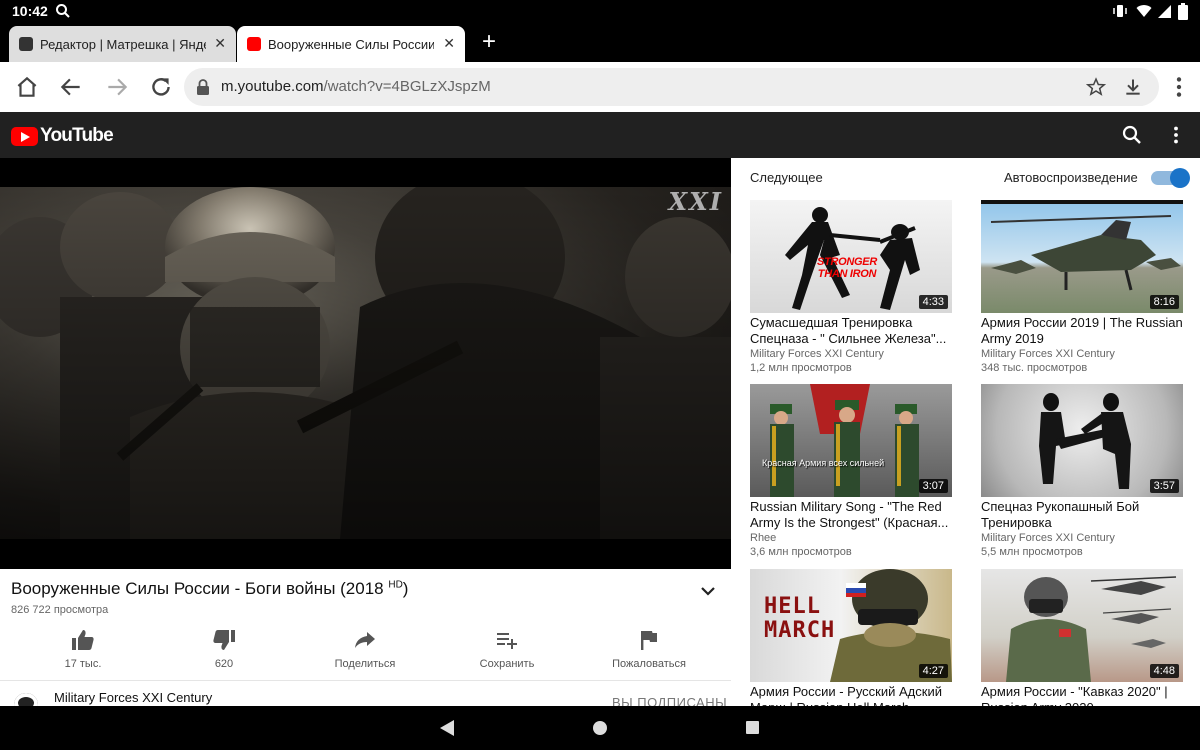  What do you see at coordinates (1164, 11) in the screenshot?
I see `signal-icon` at bounding box center [1164, 11].